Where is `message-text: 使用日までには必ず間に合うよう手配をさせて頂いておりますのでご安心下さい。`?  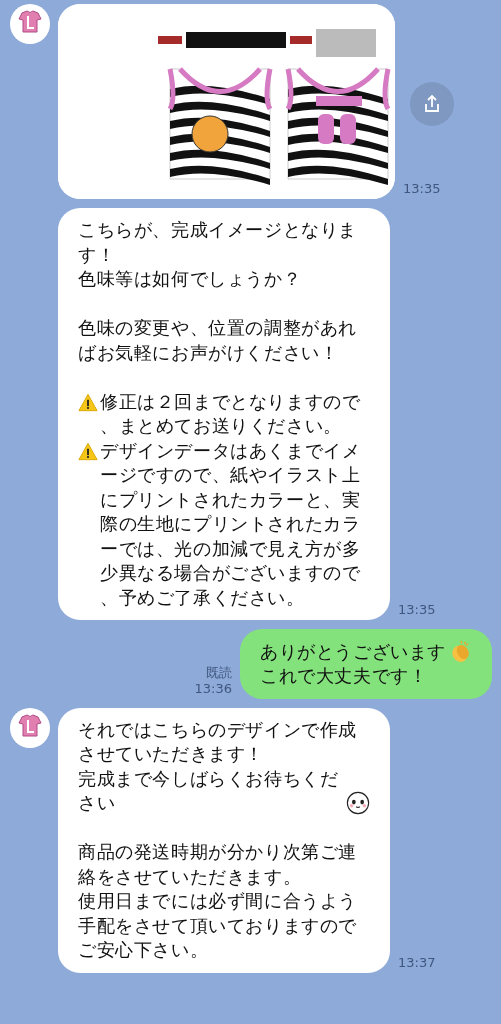 message-text: 使用日までには必ず間に合うよう手配をさせて頂いておりますのでご安心下さい。 is located at coordinates (218, 925).